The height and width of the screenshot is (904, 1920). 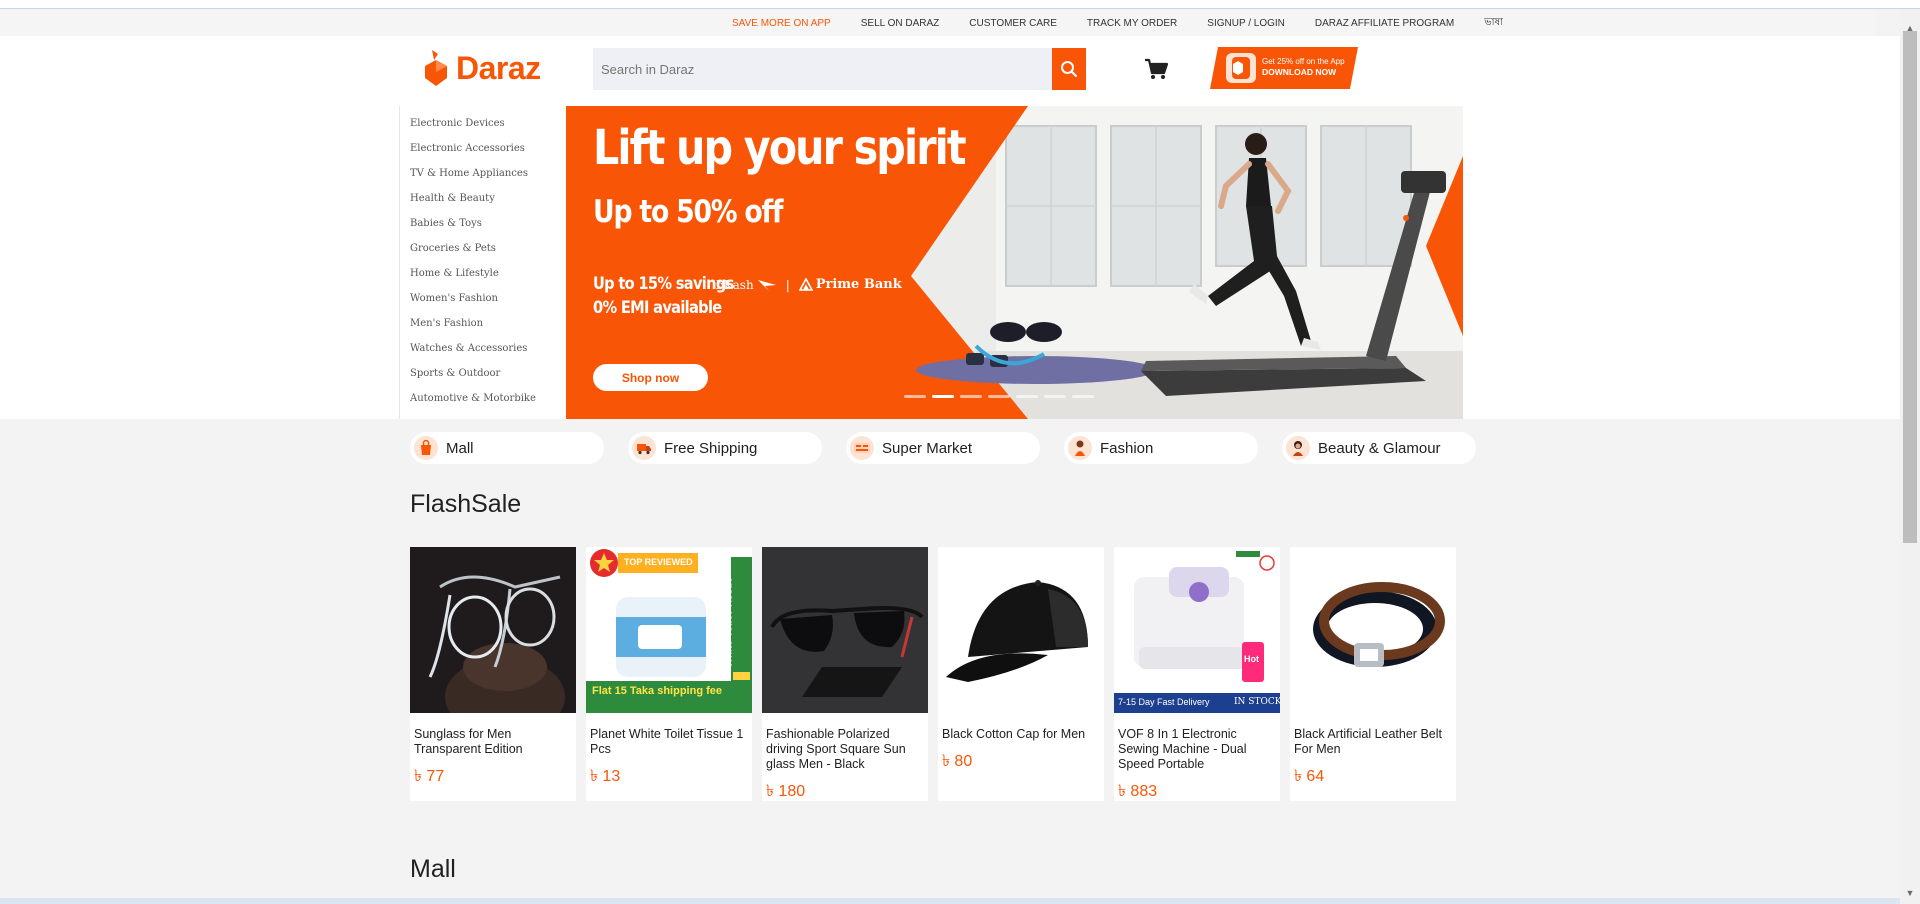 What do you see at coordinates (663, 284) in the screenshot?
I see `banner-savings: Up to 15% savings` at bounding box center [663, 284].